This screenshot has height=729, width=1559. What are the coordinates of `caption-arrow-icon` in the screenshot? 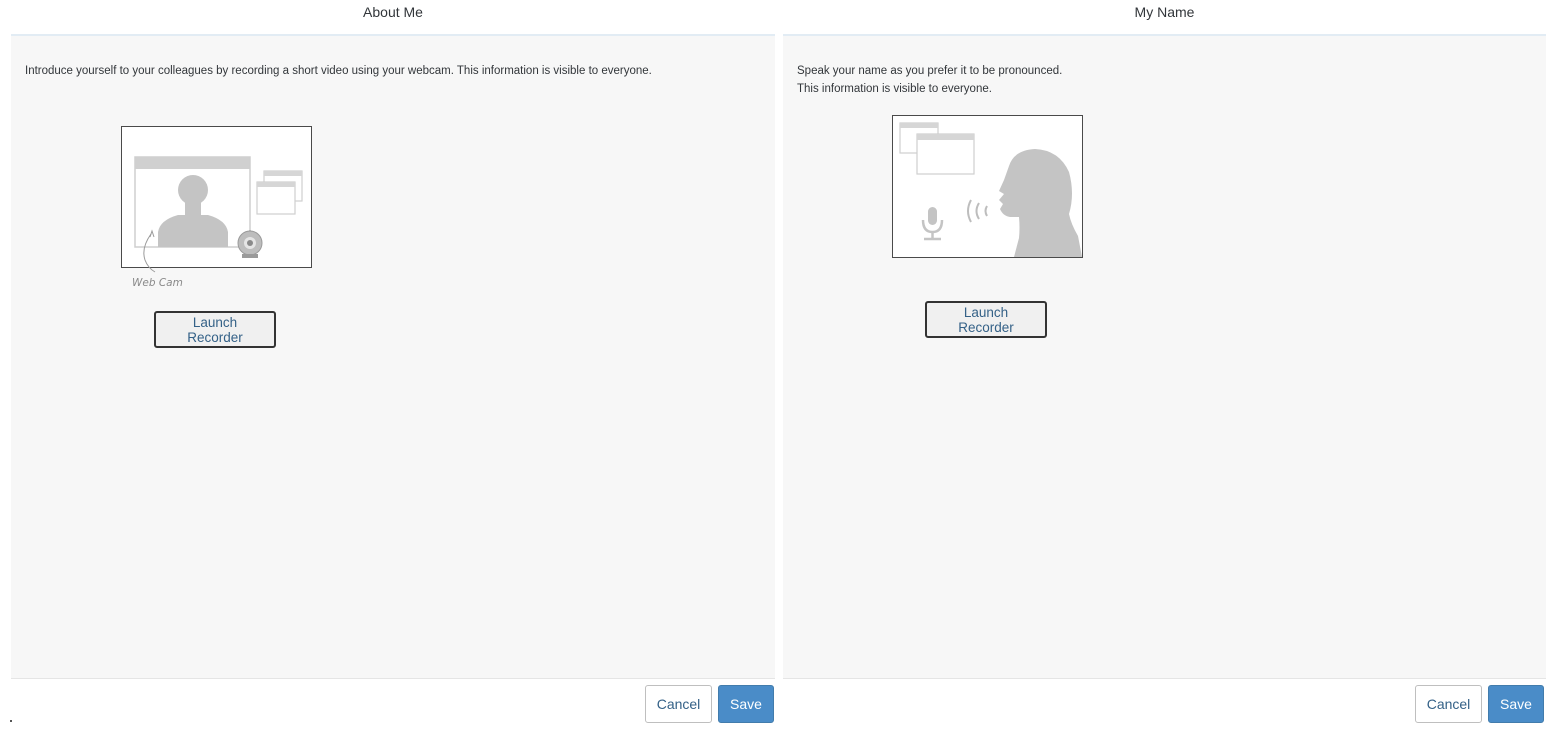 It's located at (149, 253).